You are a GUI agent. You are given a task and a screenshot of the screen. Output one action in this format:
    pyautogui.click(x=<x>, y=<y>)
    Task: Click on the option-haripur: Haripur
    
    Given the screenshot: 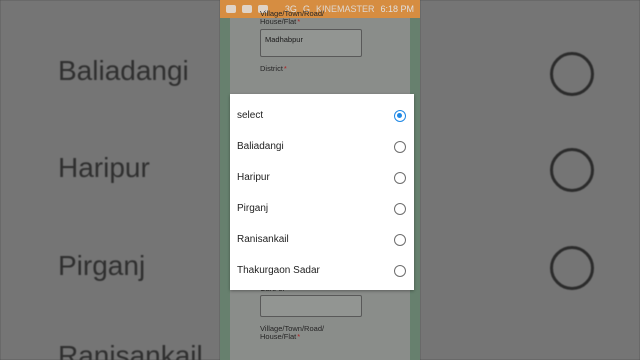 What is the action you would take?
    pyautogui.click(x=322, y=177)
    